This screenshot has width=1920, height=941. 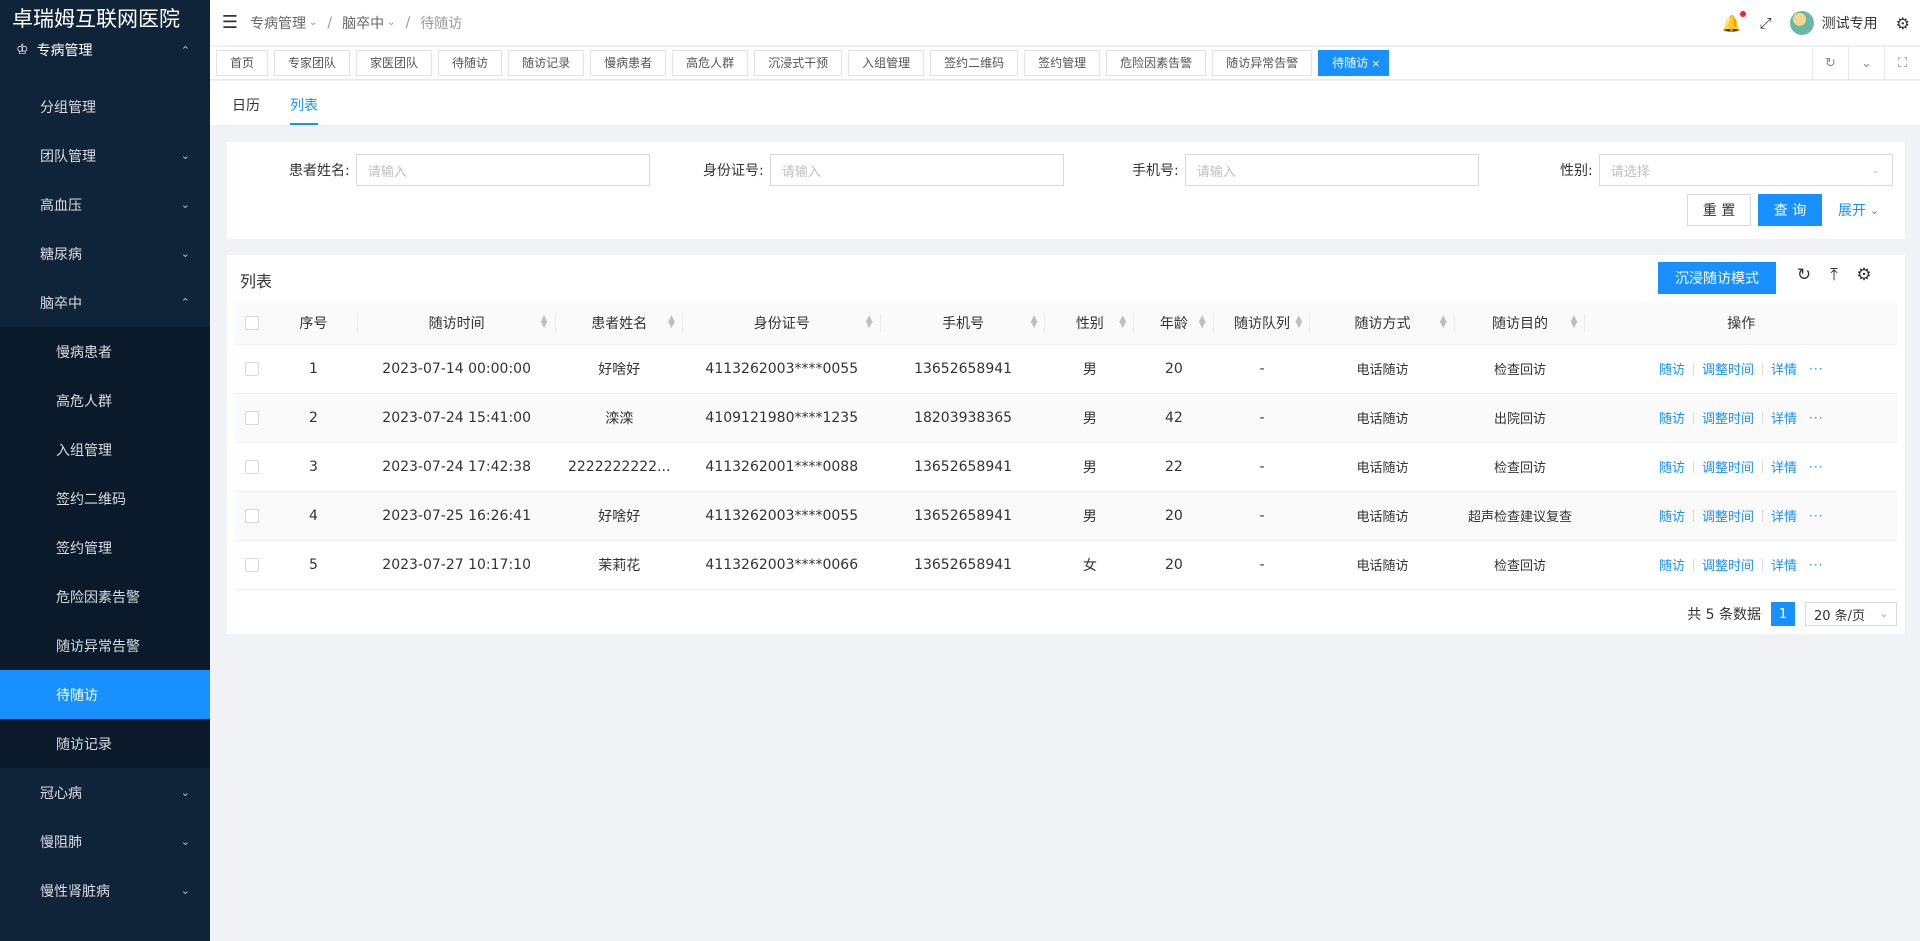 What do you see at coordinates (105, 743) in the screenshot?
I see `sidebar-item: 随访记录` at bounding box center [105, 743].